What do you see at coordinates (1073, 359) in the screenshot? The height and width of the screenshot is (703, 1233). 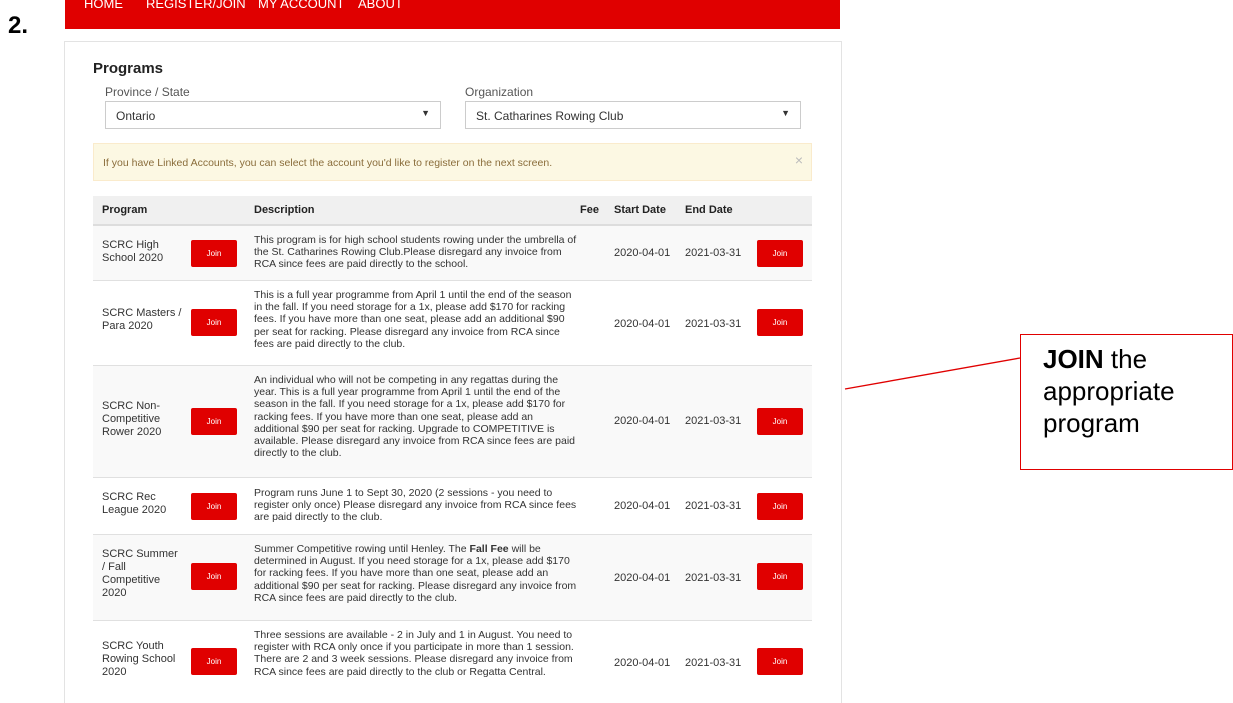 I see `callout-bold: JOIN` at bounding box center [1073, 359].